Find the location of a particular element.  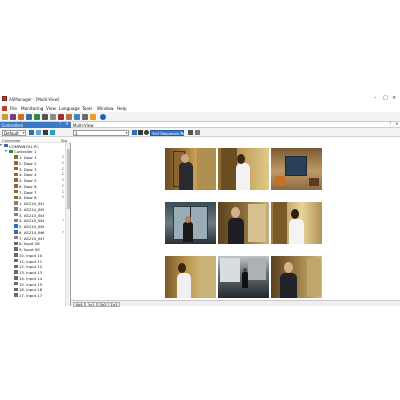

edit-icon is located at coordinates (38, 132).